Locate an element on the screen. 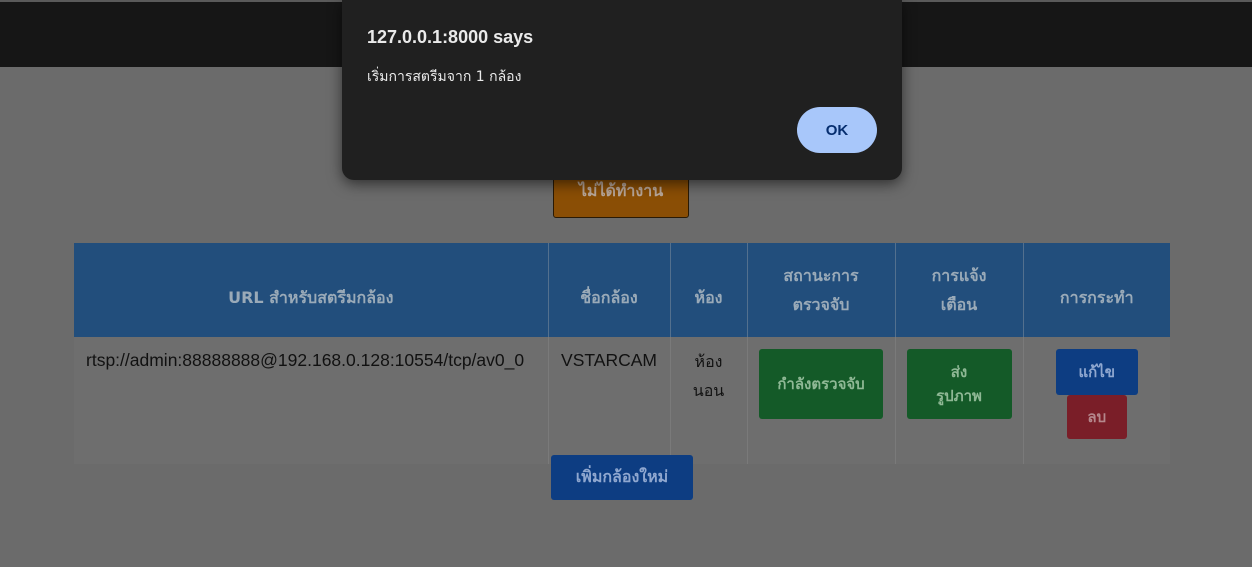 The image size is (1252, 567). camera-room: ห้องนอน is located at coordinates (709, 400).